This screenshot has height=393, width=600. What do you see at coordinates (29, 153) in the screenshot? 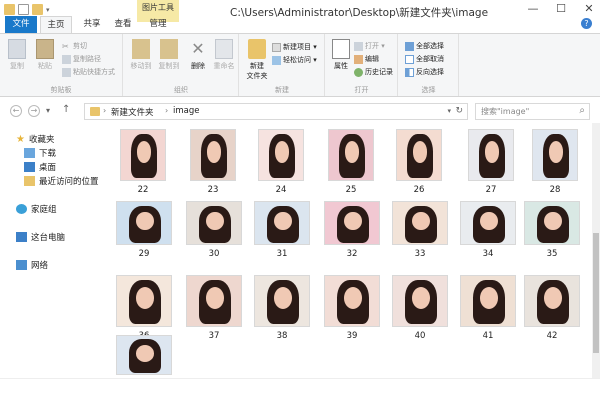
I see `downloads-icon` at bounding box center [29, 153].